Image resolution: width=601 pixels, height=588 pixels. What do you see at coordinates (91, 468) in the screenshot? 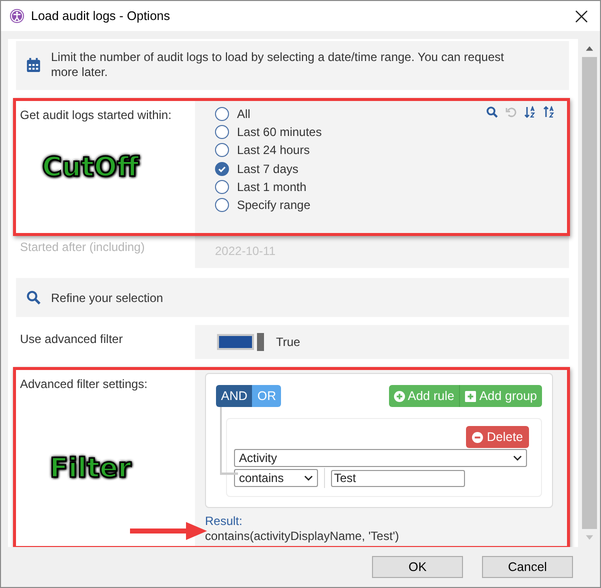
I see `callout-text: Filter` at bounding box center [91, 468].